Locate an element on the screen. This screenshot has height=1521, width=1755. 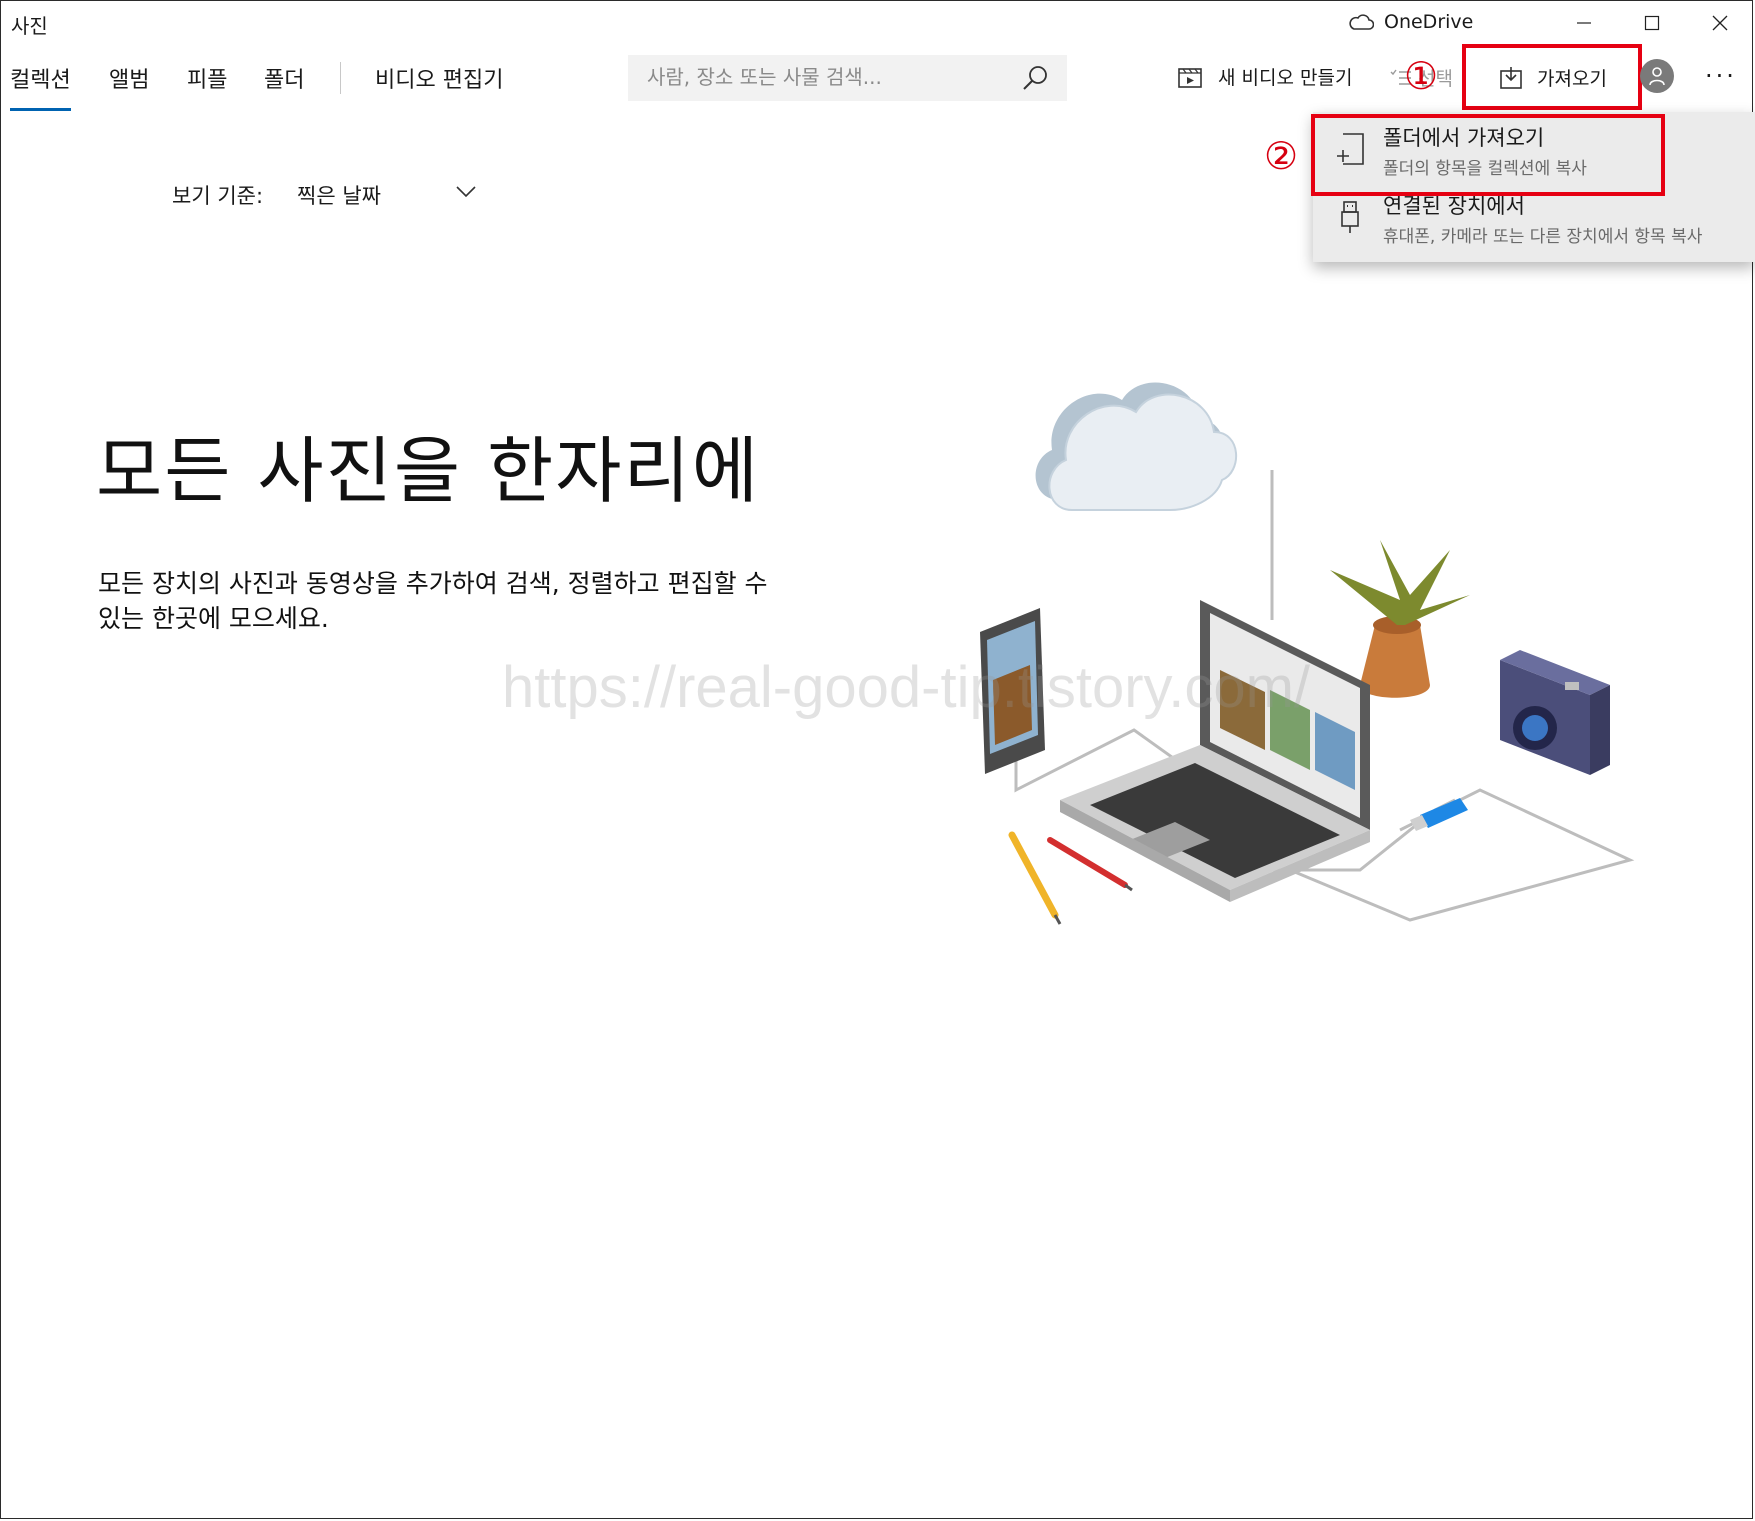
maximize-button is located at coordinates (1652, 23).